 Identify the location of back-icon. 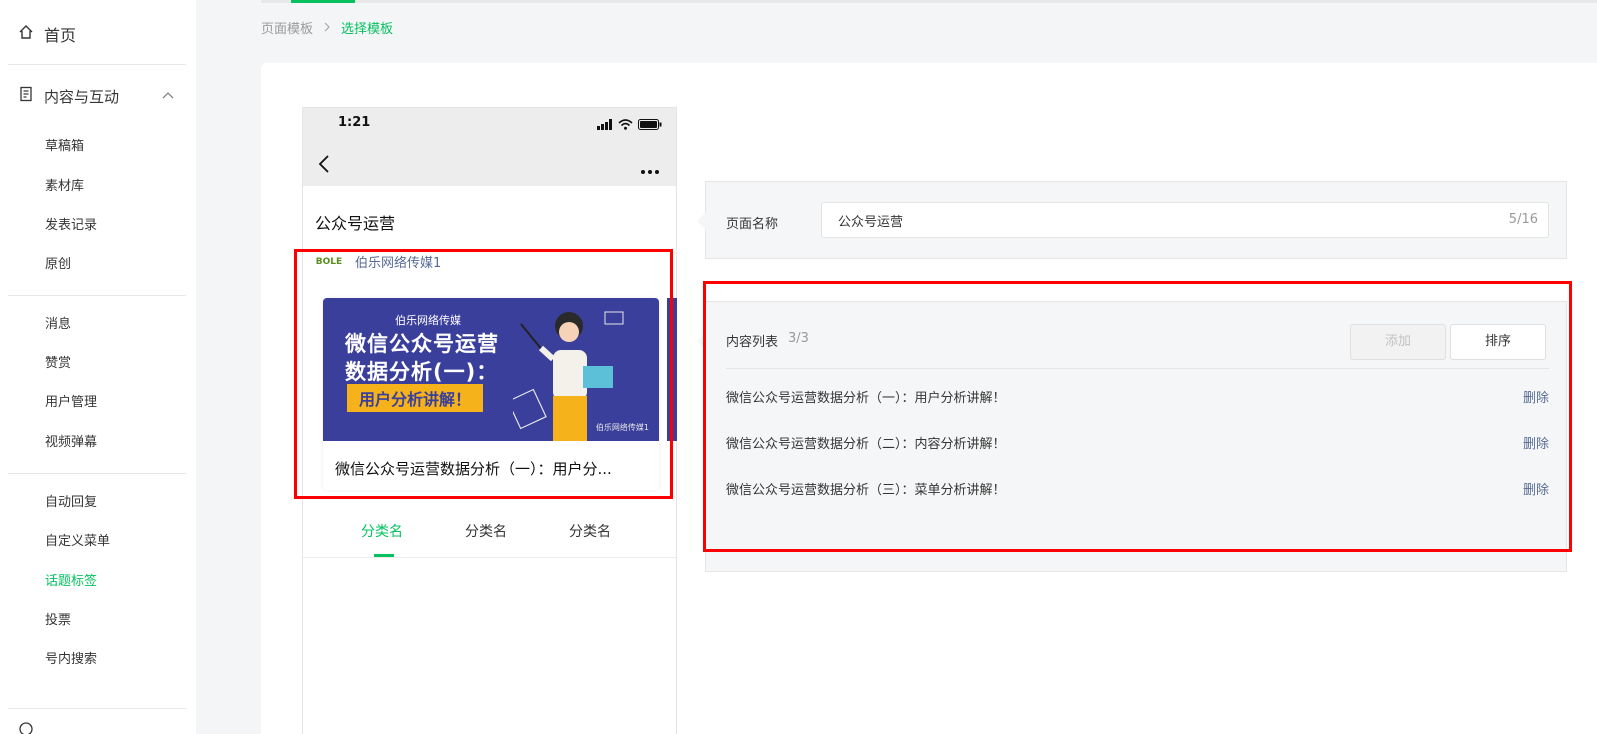
(324, 166).